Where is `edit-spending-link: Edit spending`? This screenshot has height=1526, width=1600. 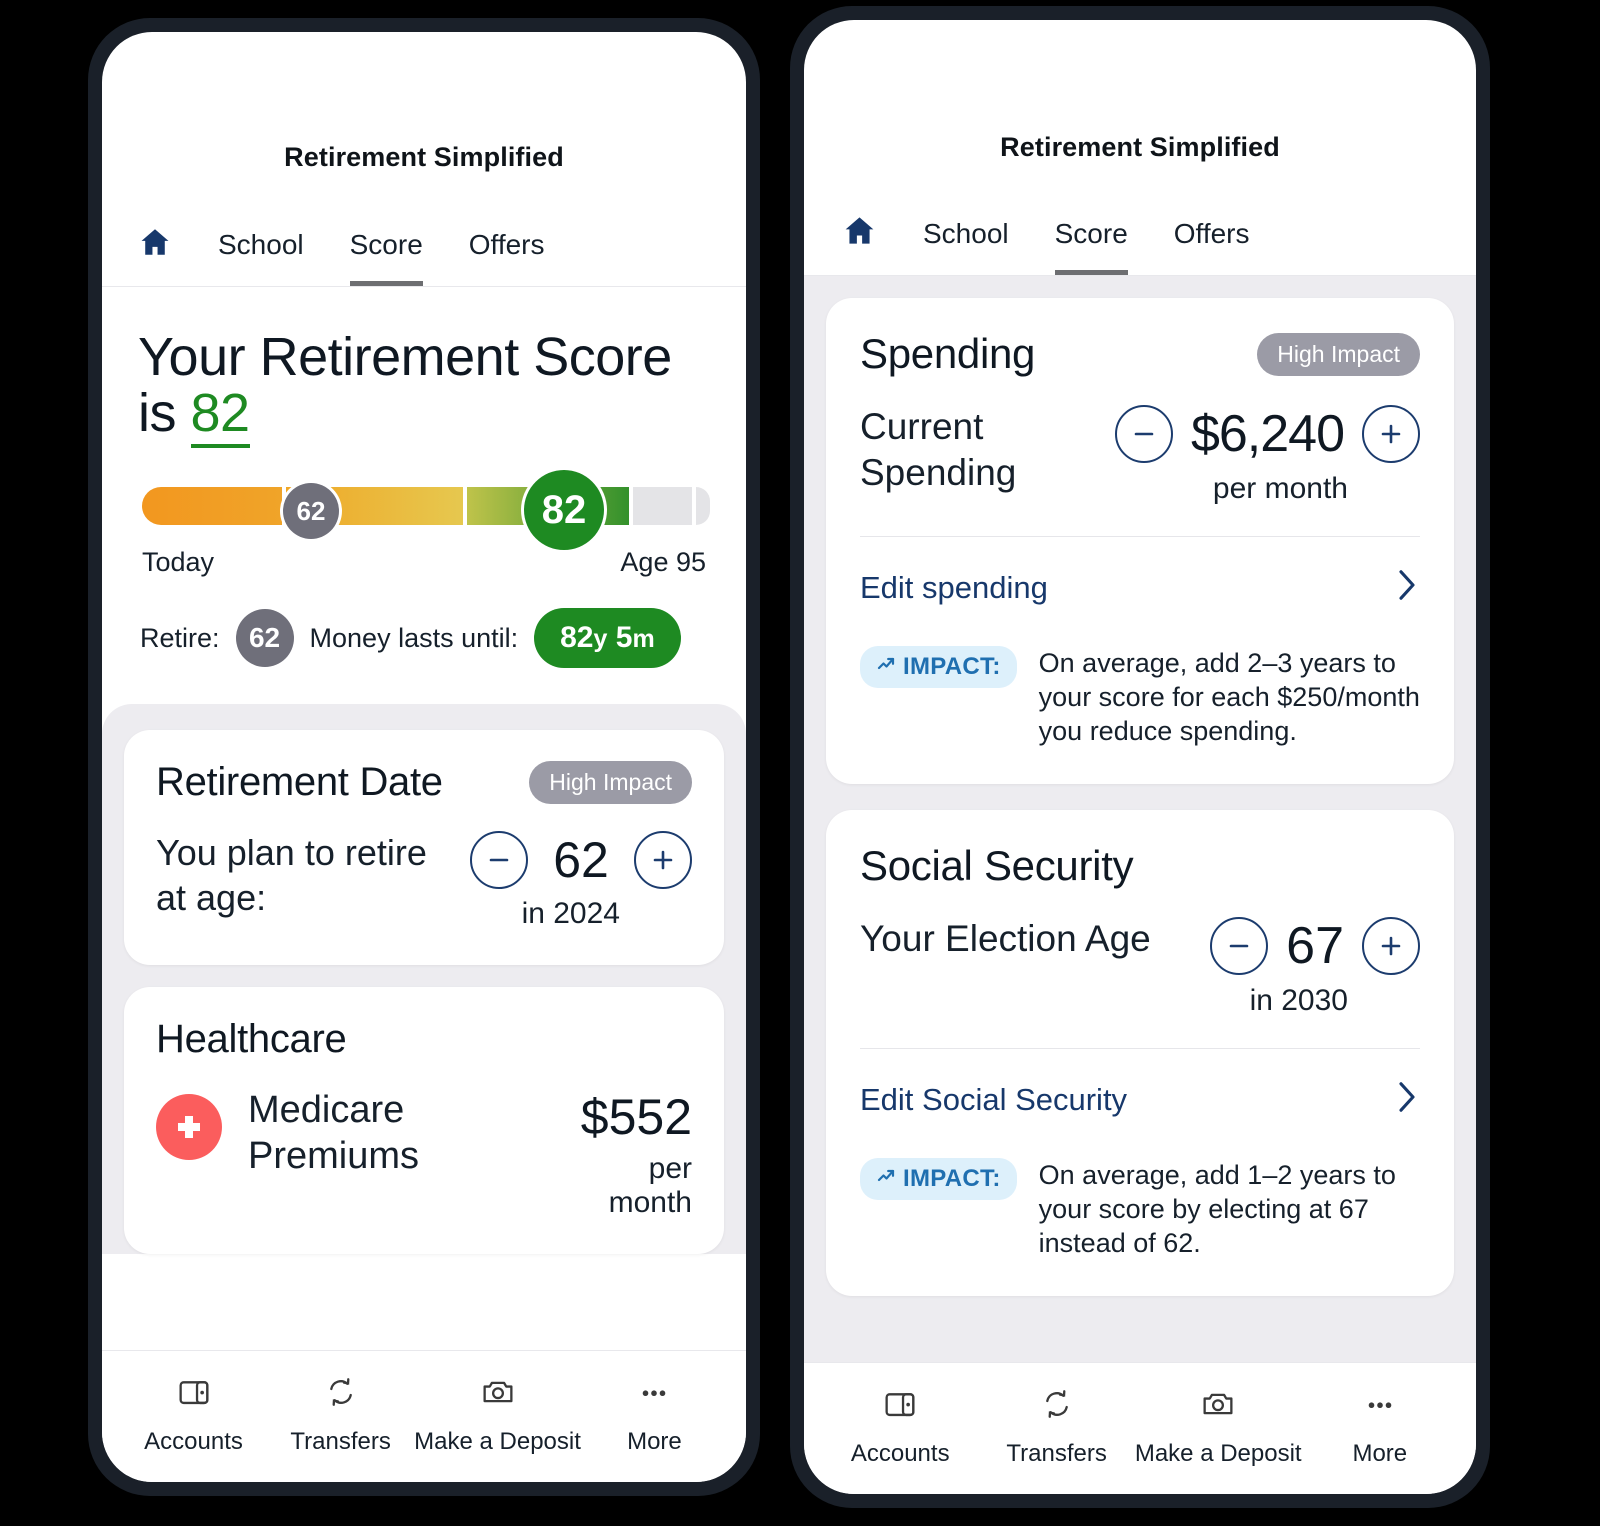
edit-spending-link: Edit spending is located at coordinates (954, 588).